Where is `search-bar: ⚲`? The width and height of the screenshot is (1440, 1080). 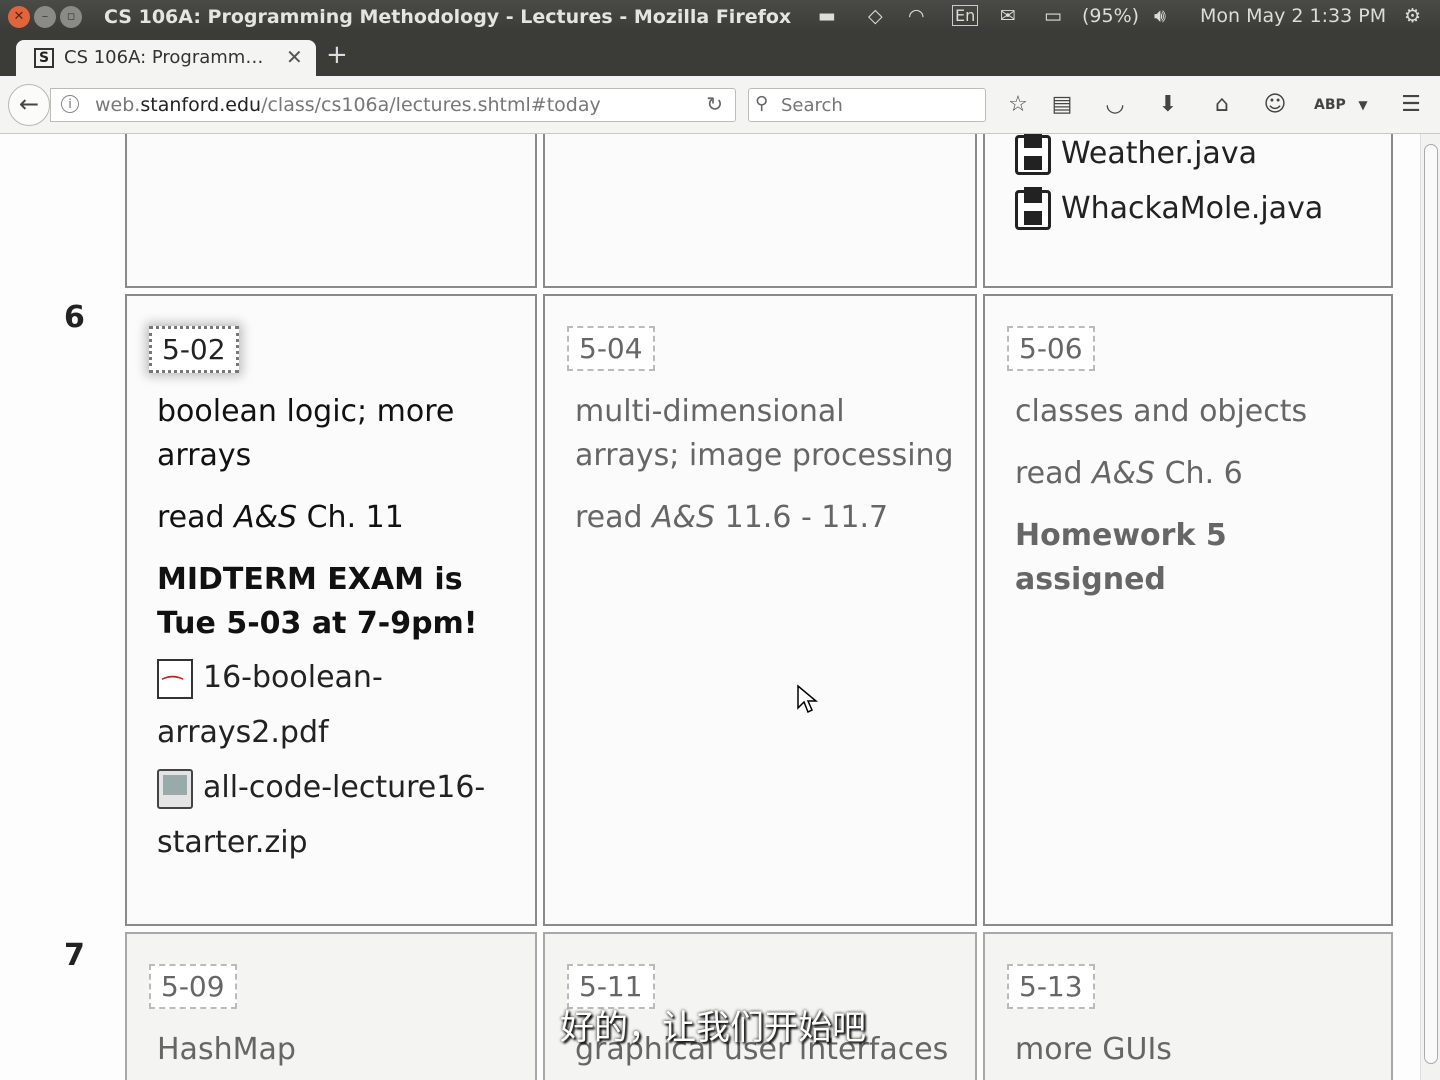 search-bar: ⚲ is located at coordinates (867, 105).